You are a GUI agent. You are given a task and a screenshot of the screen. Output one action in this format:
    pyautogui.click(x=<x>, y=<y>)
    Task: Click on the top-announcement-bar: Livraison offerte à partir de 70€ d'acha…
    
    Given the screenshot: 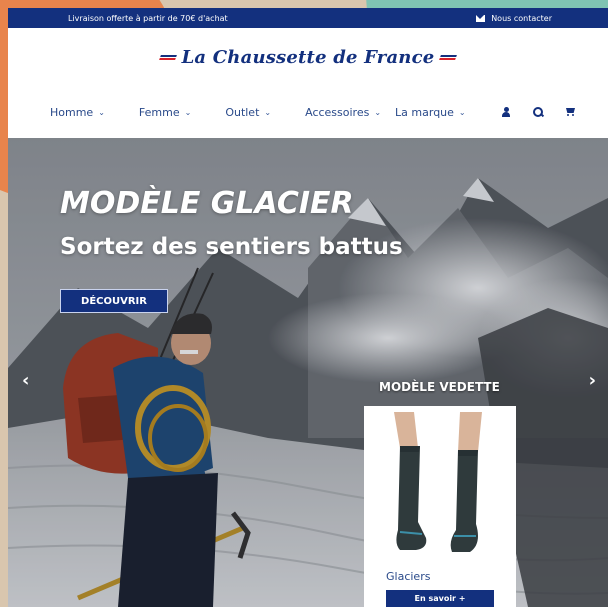 What is the action you would take?
    pyautogui.click(x=308, y=18)
    